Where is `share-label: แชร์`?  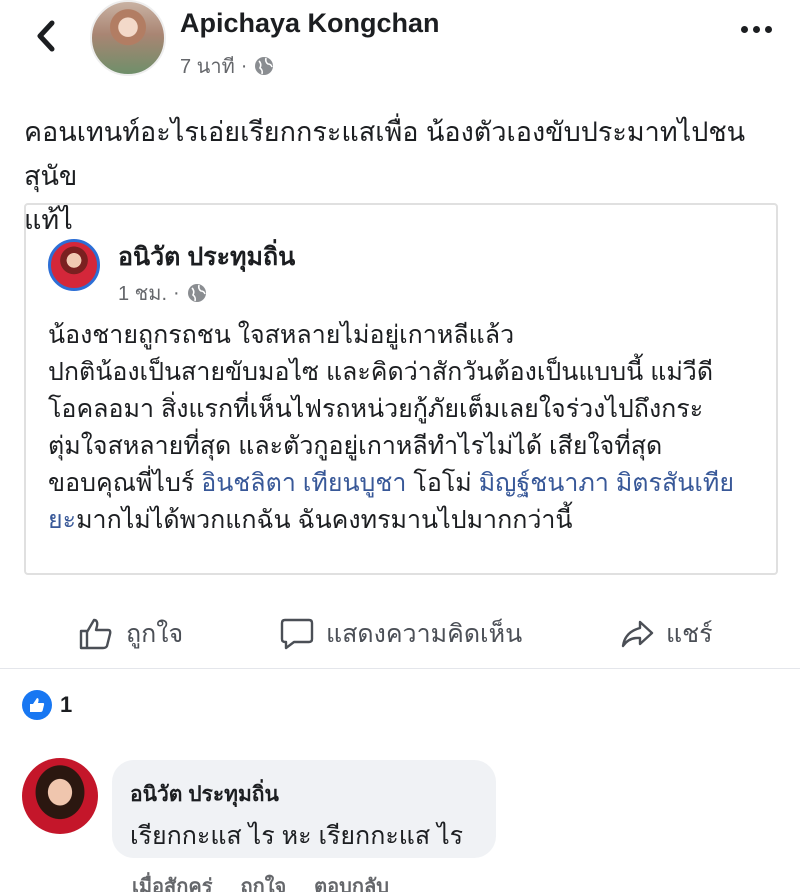 share-label: แชร์ is located at coordinates (689, 634).